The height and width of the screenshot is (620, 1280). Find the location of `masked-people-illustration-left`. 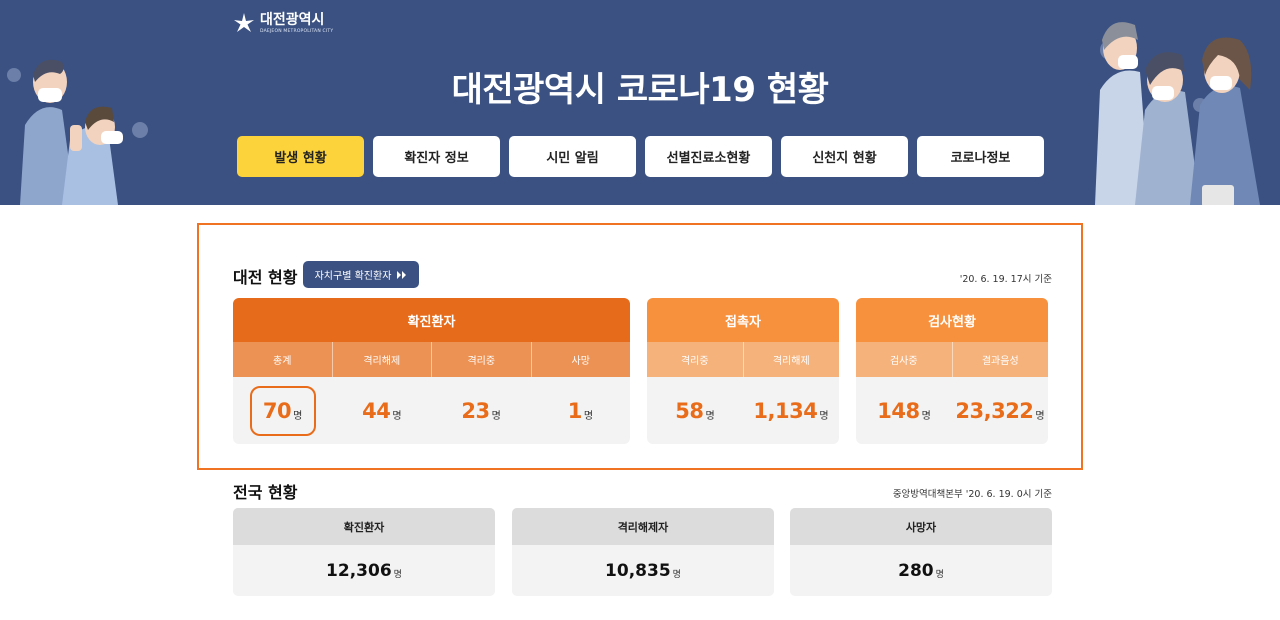

masked-people-illustration-left is located at coordinates (77, 132).